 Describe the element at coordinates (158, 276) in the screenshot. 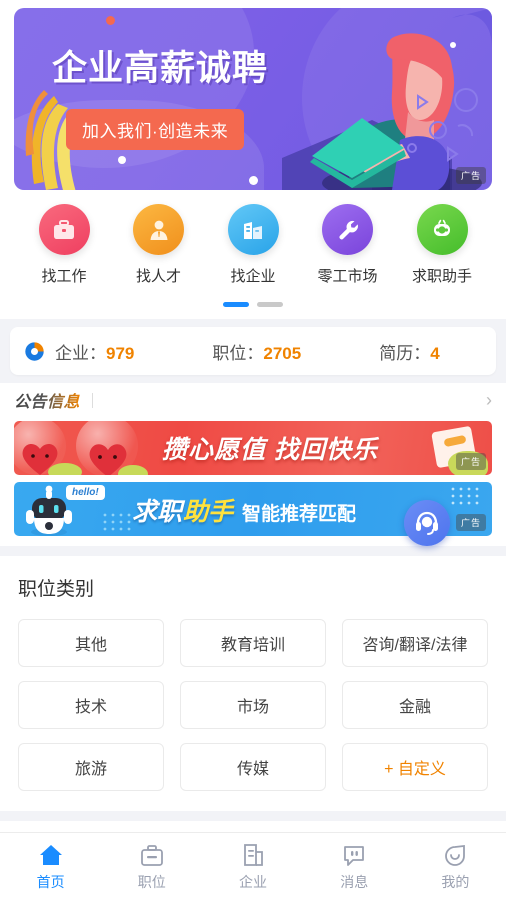

I see `quicknav-label: 找人才` at that location.